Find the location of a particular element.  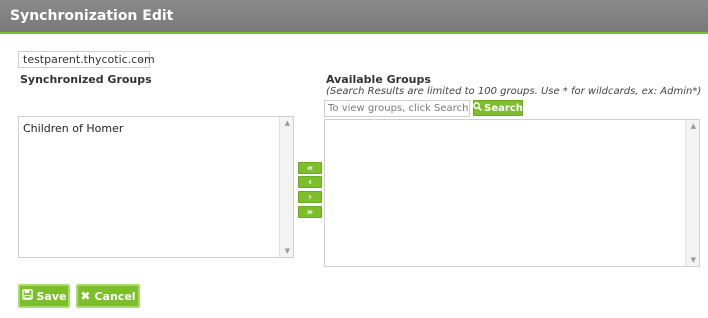

cancel-button: ✖ Cancel is located at coordinates (108, 296).